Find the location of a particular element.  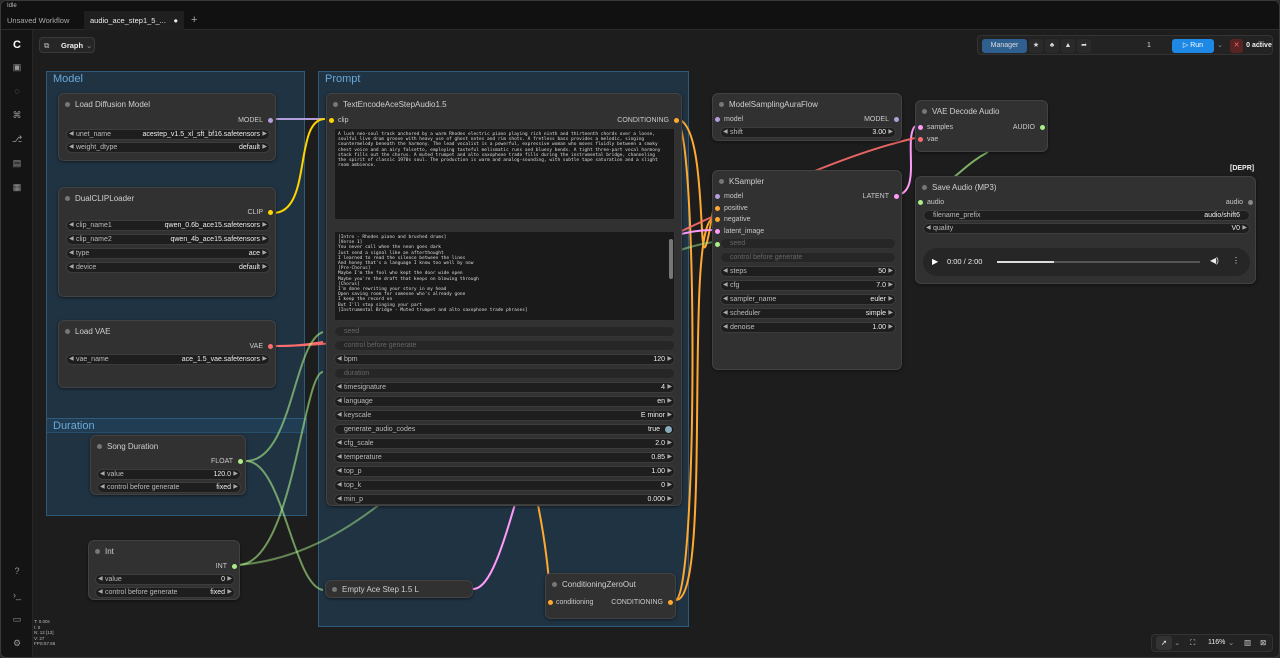

input-latent-slot is located at coordinates (717, 231).